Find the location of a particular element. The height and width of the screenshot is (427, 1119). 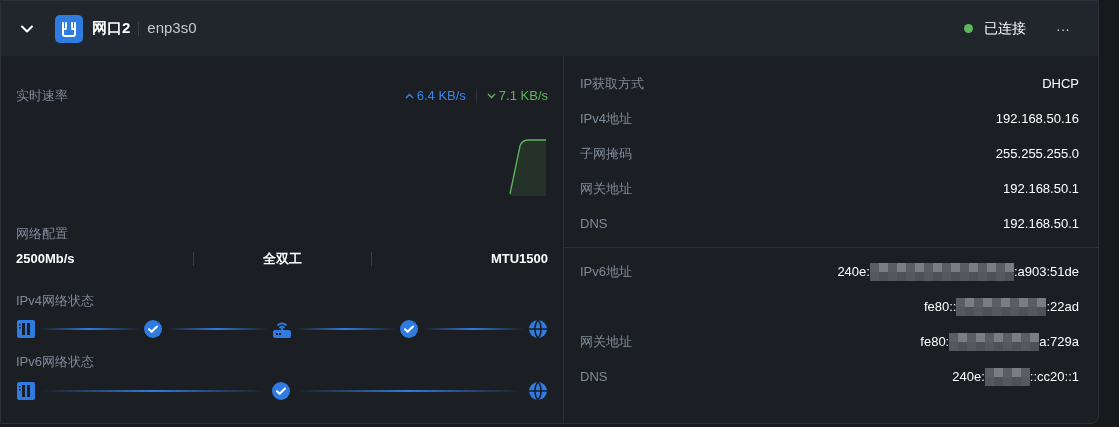

status-label: 已连接 is located at coordinates (1005, 28).